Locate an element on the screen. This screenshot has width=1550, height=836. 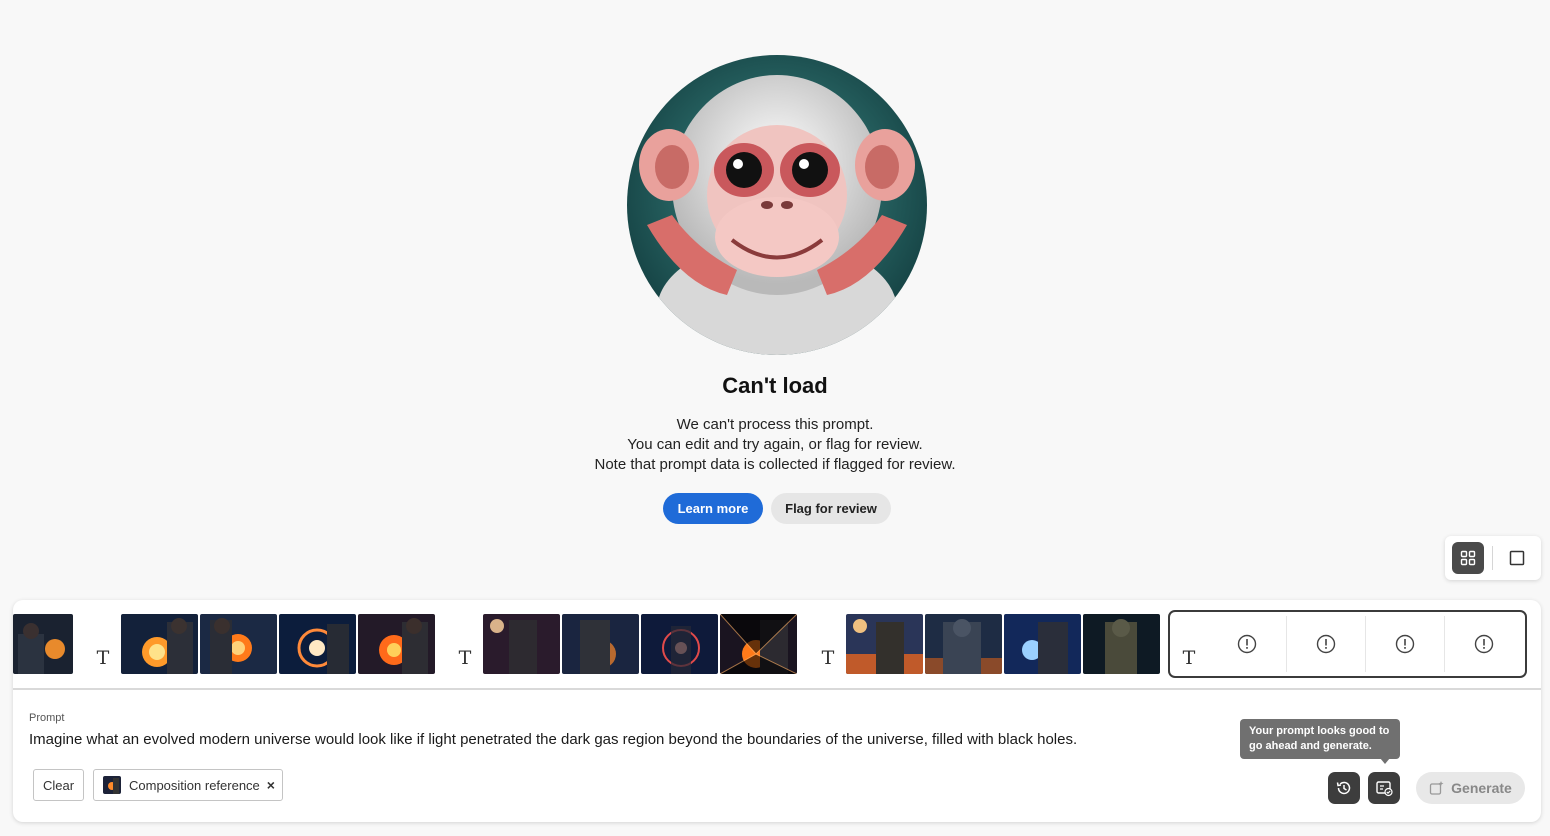
learn-more-button: Learn more is located at coordinates (713, 508).